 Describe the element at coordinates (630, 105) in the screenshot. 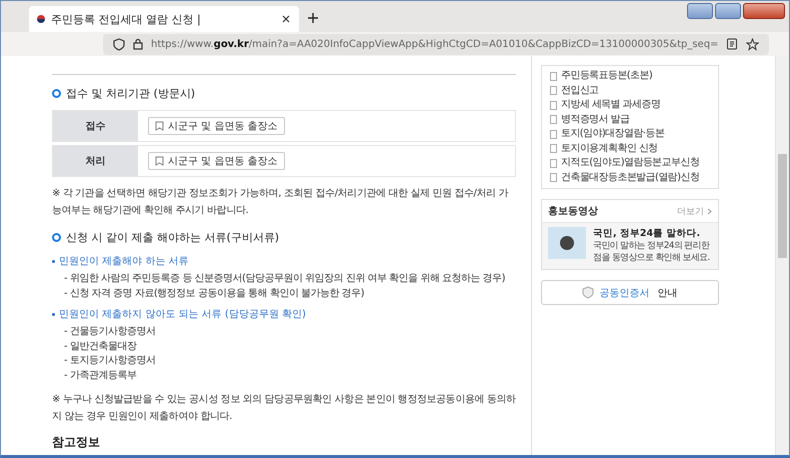

I see `related-service-link: 지방세 세목별 과세증명` at that location.